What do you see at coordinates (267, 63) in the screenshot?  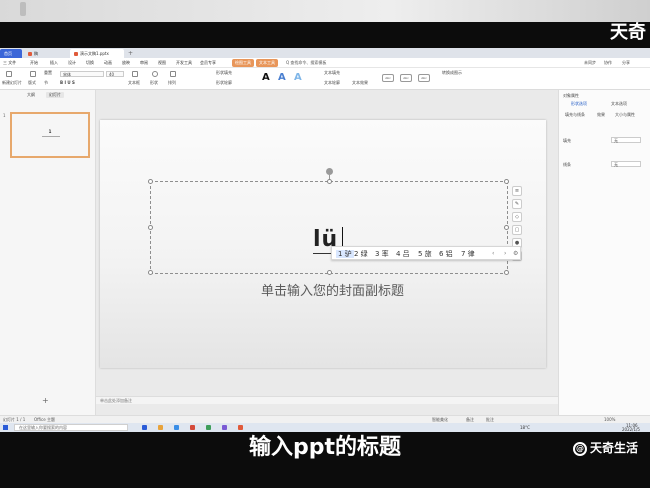 I see `menu-text-tools: 文本工具` at bounding box center [267, 63].